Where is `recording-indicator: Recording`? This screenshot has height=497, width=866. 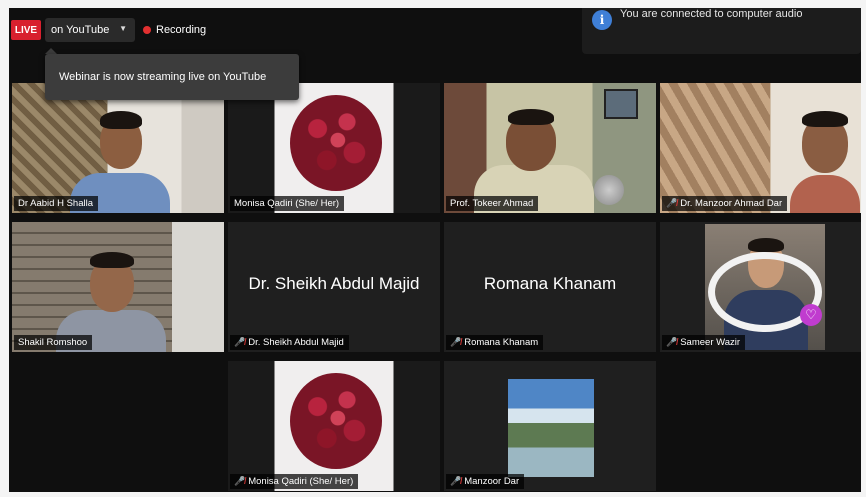
recording-indicator: Recording is located at coordinates (174, 30).